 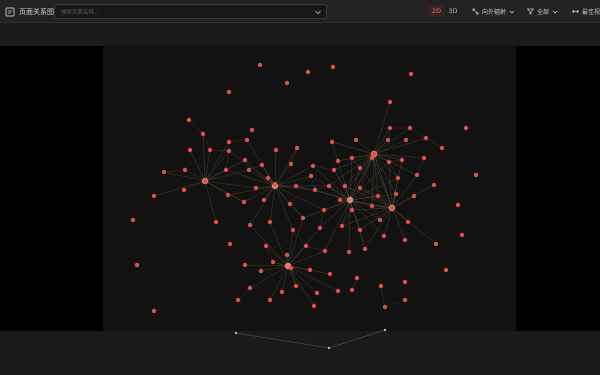 What do you see at coordinates (436, 11) in the screenshot?
I see `mode-2d-button: 2D` at bounding box center [436, 11].